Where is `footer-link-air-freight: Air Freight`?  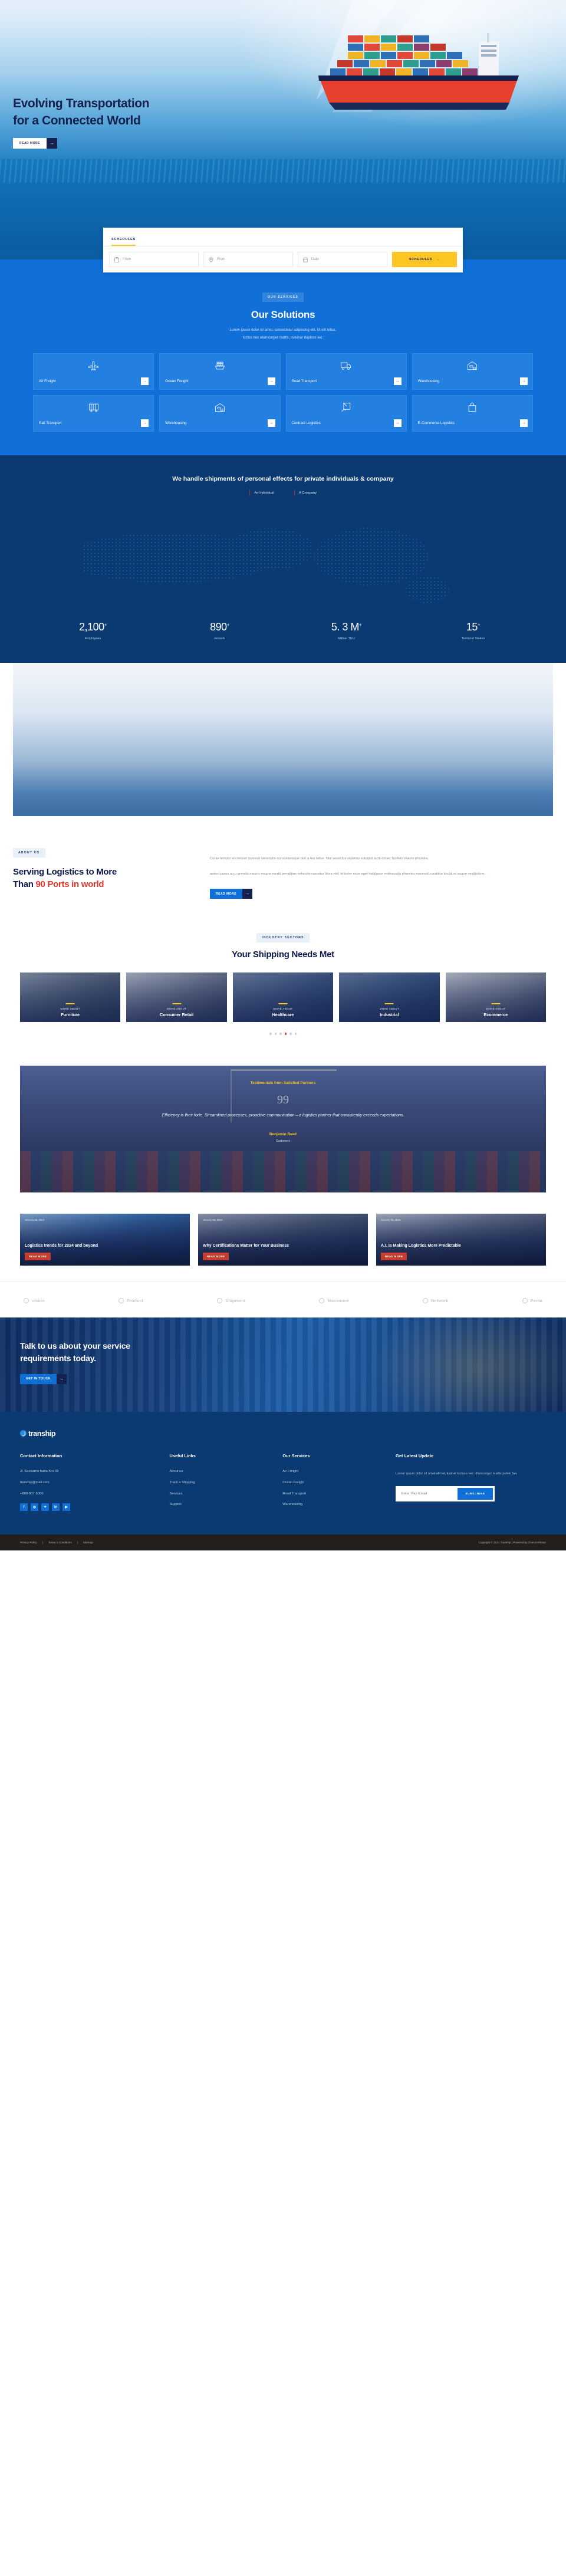 footer-link-air-freight: Air Freight is located at coordinates (334, 1472).